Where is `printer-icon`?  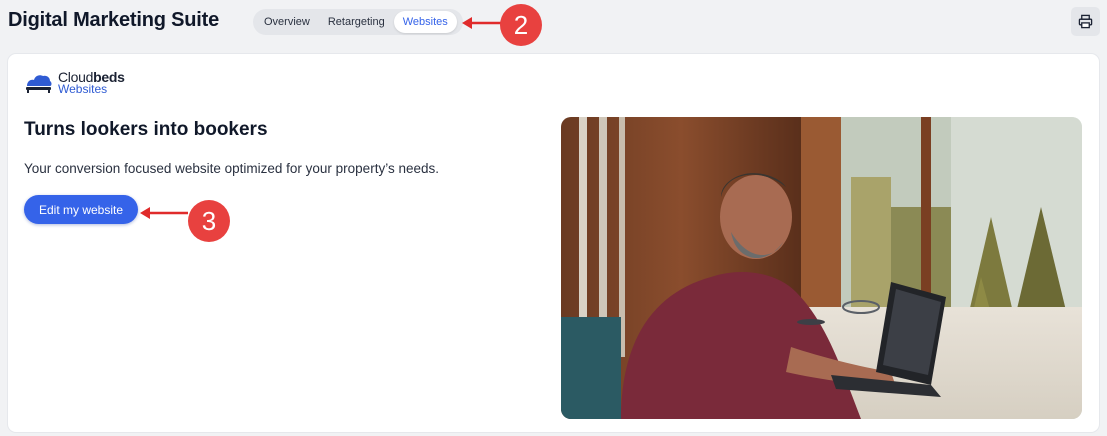
printer-icon is located at coordinates (1085, 21).